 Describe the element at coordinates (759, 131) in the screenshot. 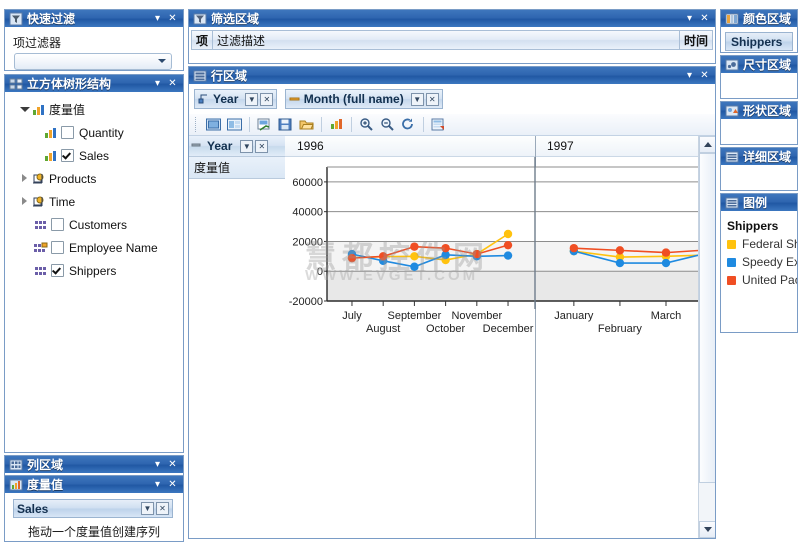

I see `shape-area-body` at that location.